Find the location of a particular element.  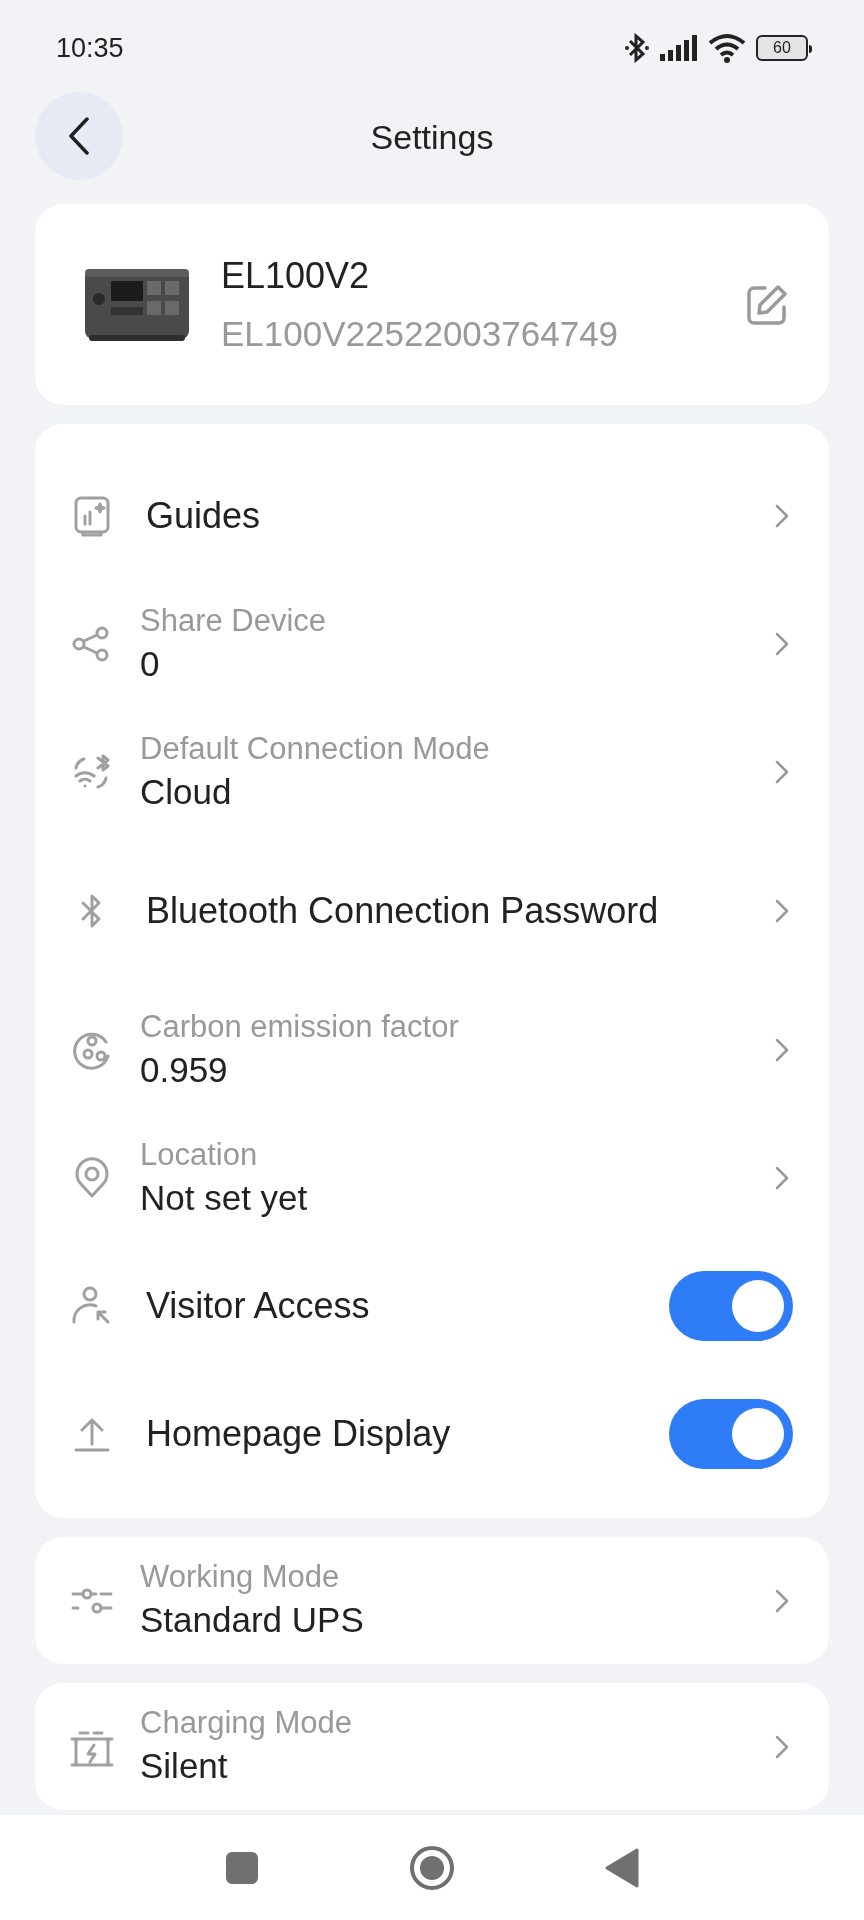

row-label: Share Device is located at coordinates (234, 620).